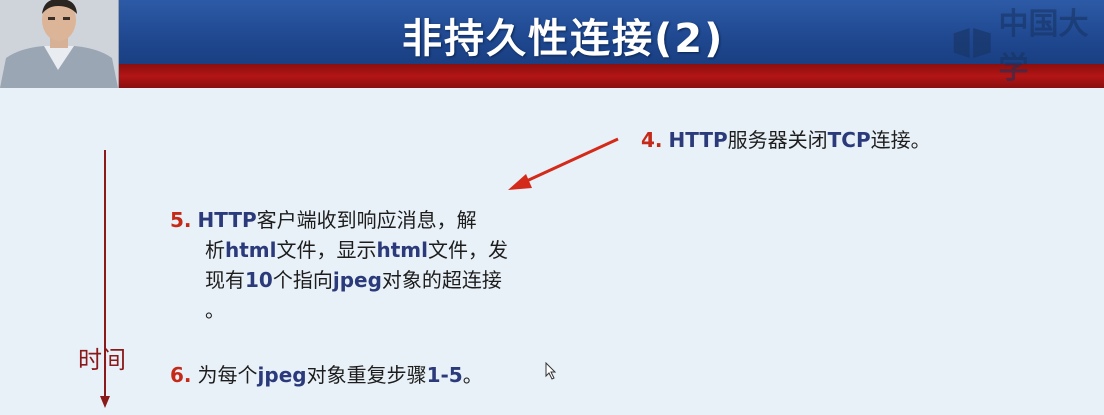 The image size is (1104, 415). What do you see at coordinates (356, 250) in the screenshot?
I see `step-5-line-2: 析html文件，显示html文件，发` at bounding box center [356, 250].